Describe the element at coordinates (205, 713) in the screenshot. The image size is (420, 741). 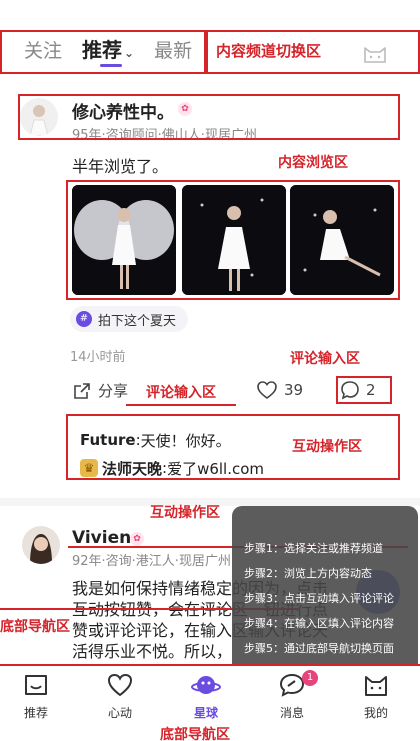
I see `nav-label: 星球` at that location.